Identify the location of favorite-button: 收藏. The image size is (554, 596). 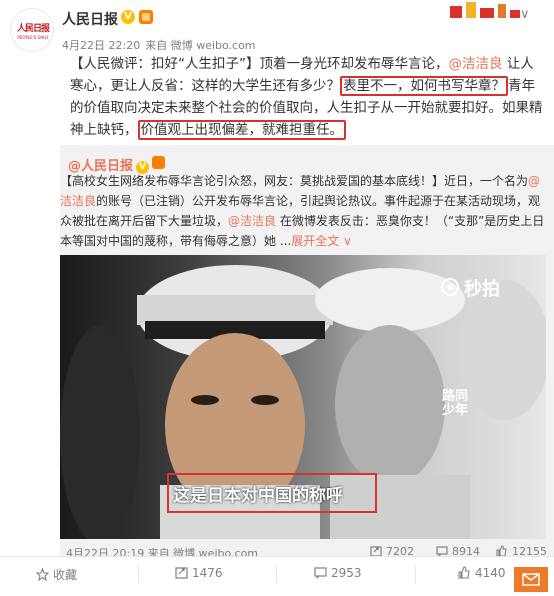
(56, 574).